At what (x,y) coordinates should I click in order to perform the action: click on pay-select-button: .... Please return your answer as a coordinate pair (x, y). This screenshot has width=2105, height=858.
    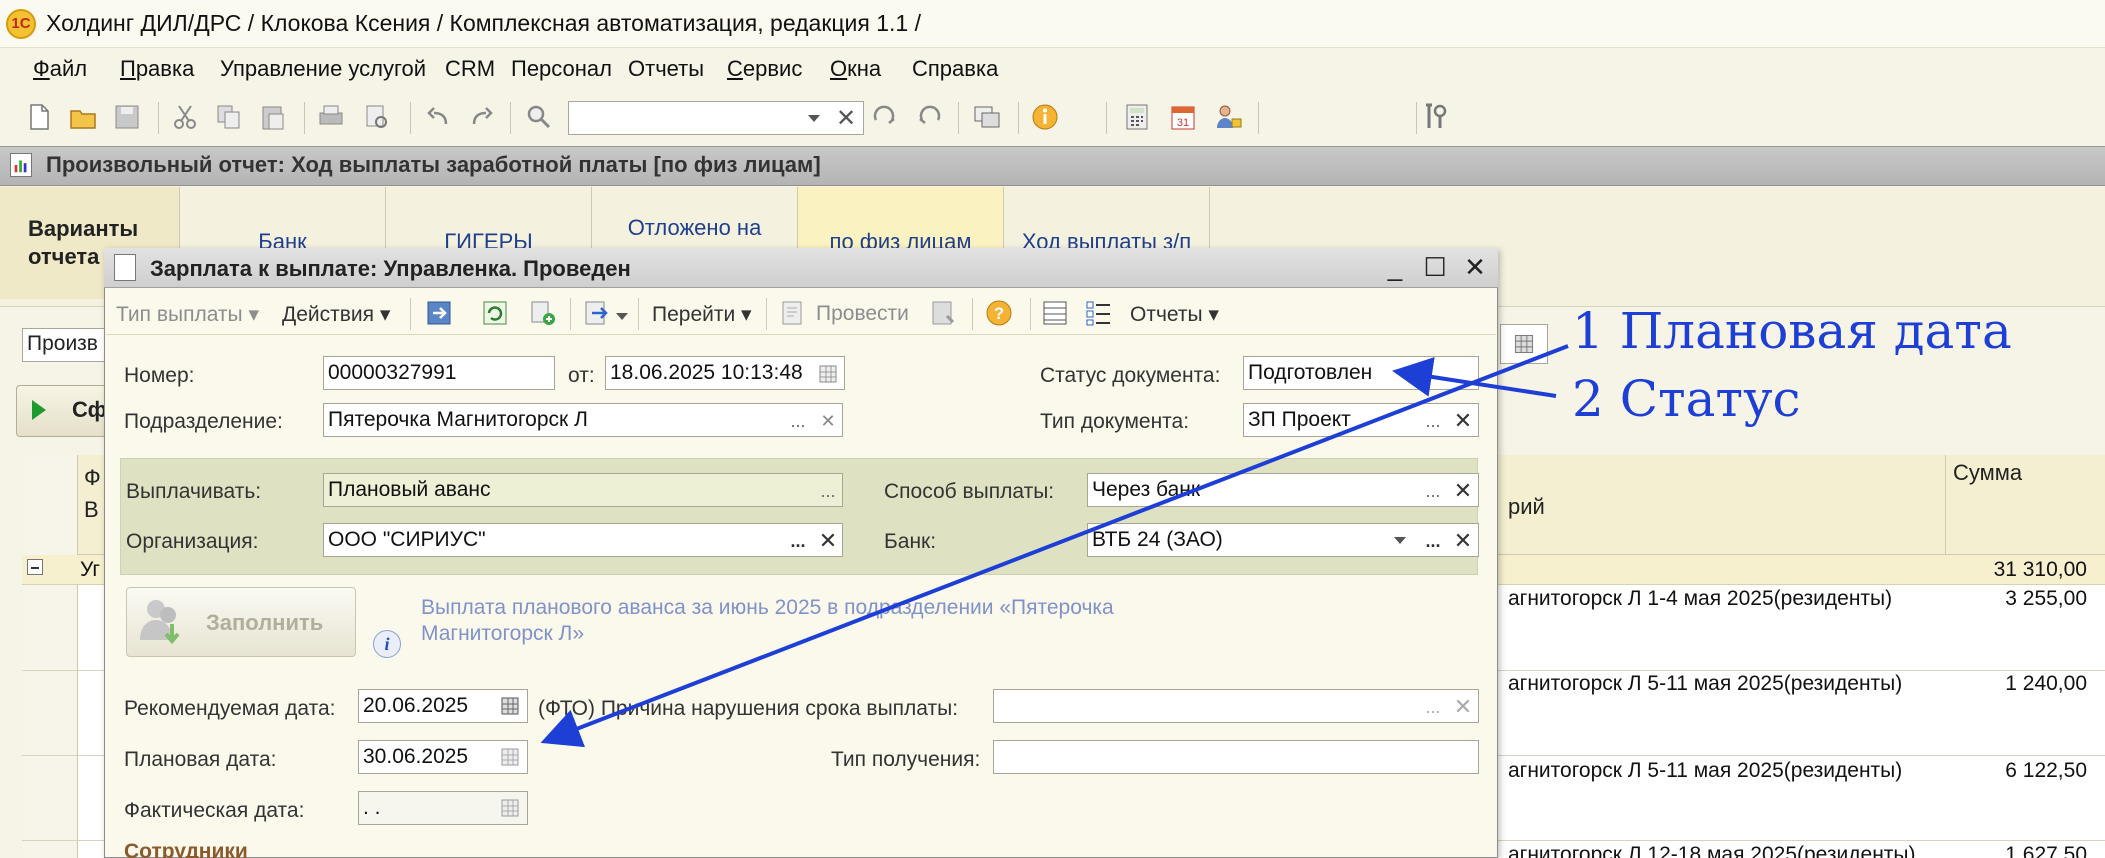
    Looking at the image, I should click on (828, 491).